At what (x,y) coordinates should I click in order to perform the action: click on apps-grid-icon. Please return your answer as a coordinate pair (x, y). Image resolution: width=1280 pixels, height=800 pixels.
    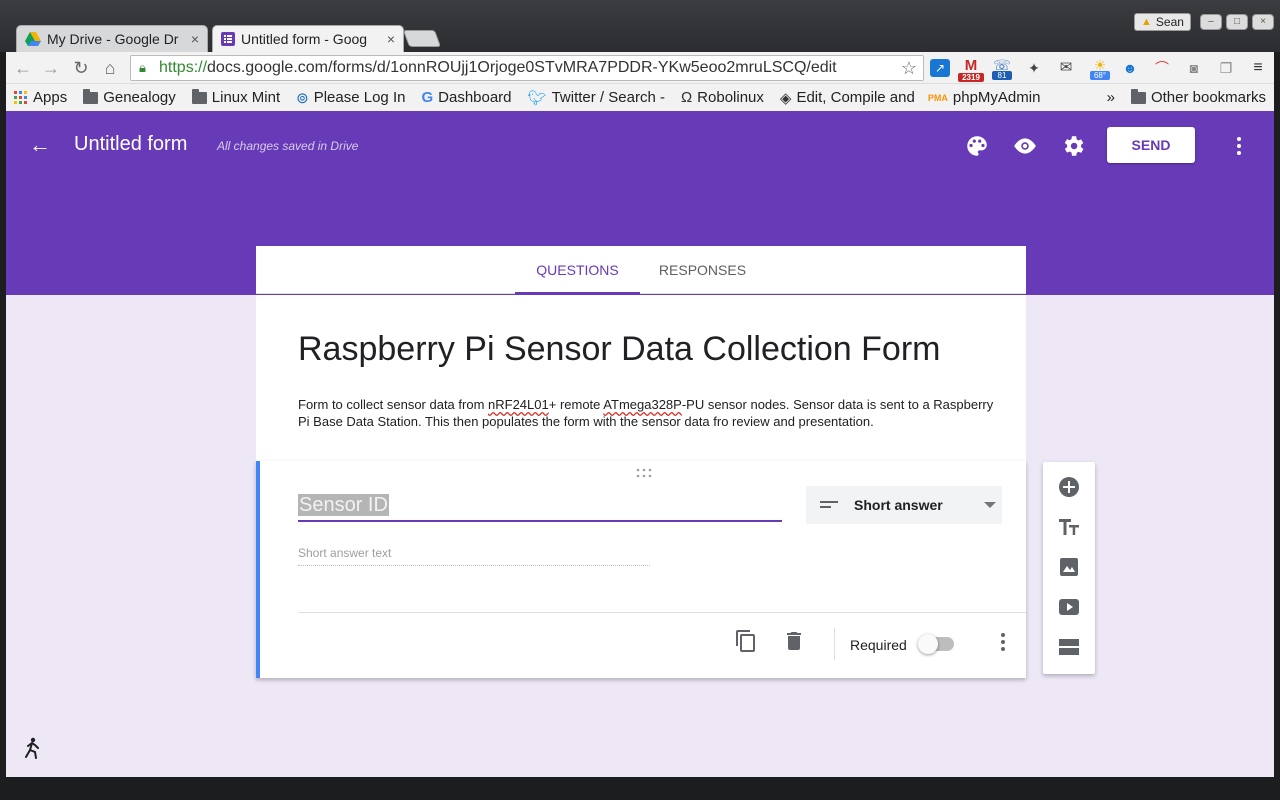
    Looking at the image, I should click on (20, 97).